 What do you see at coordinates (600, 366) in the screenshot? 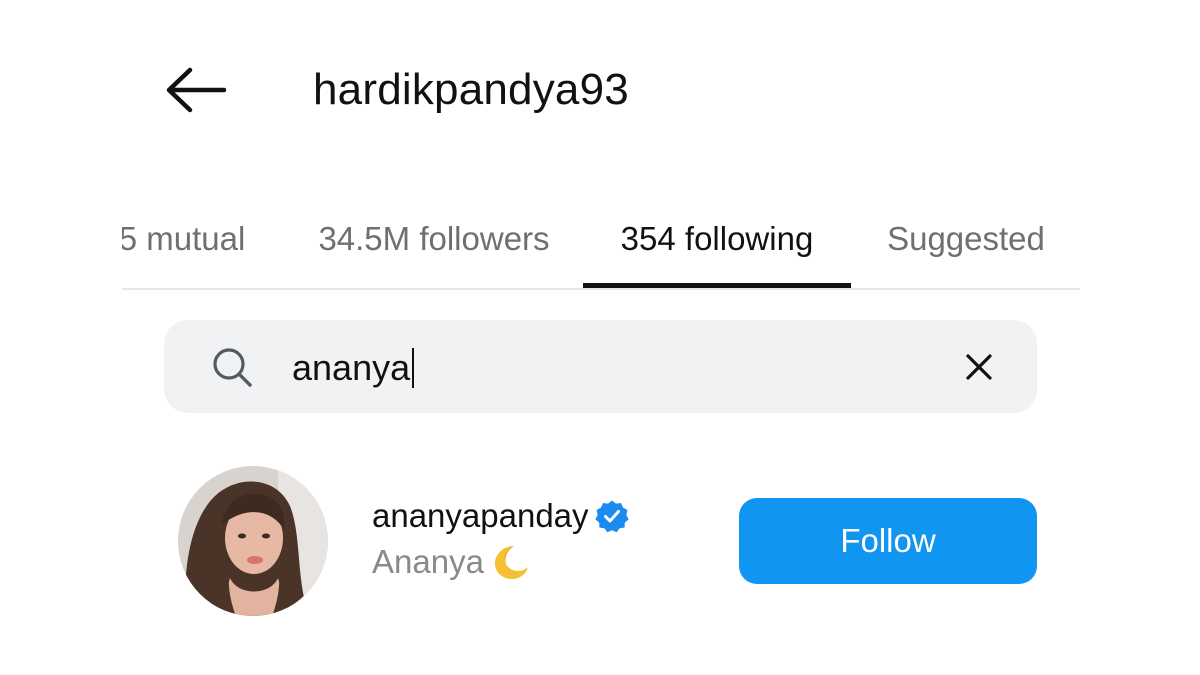
I see `search-bar: ananya` at bounding box center [600, 366].